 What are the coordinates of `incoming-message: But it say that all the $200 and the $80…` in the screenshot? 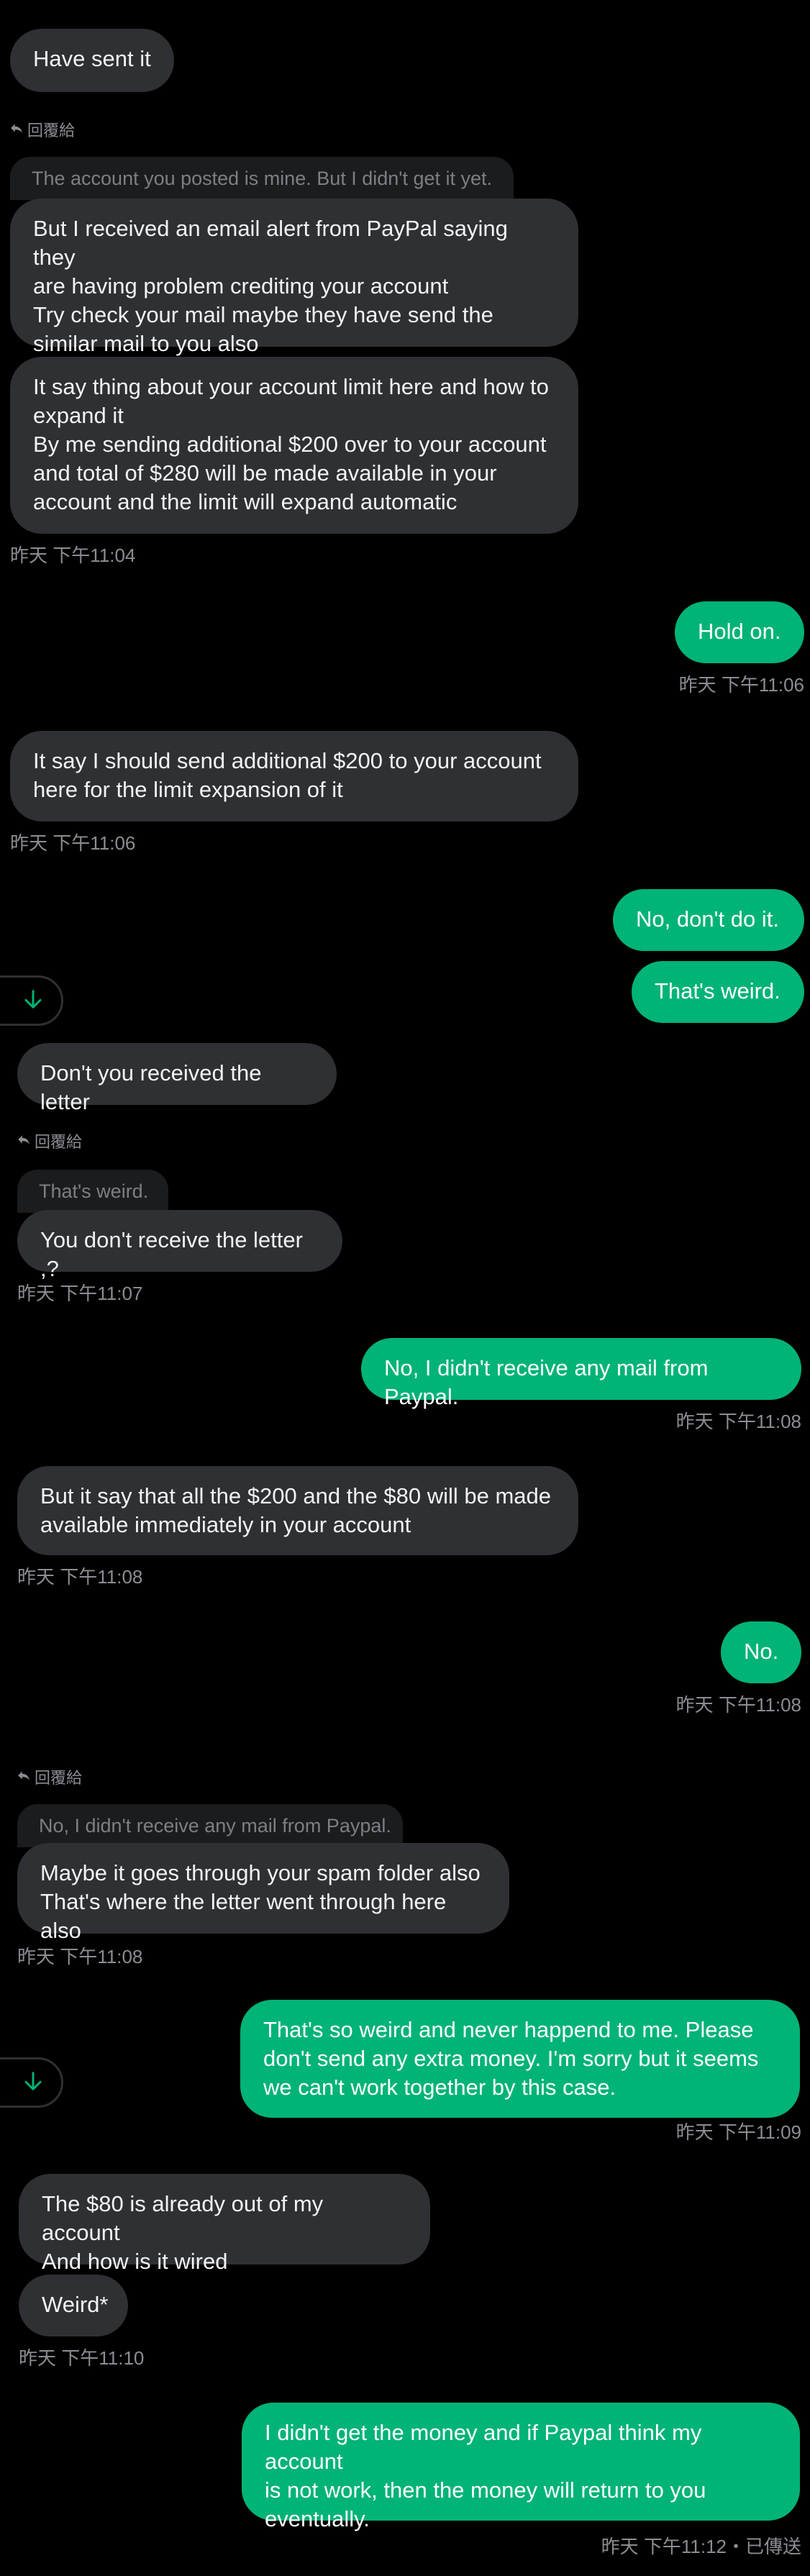 It's located at (297, 1511).